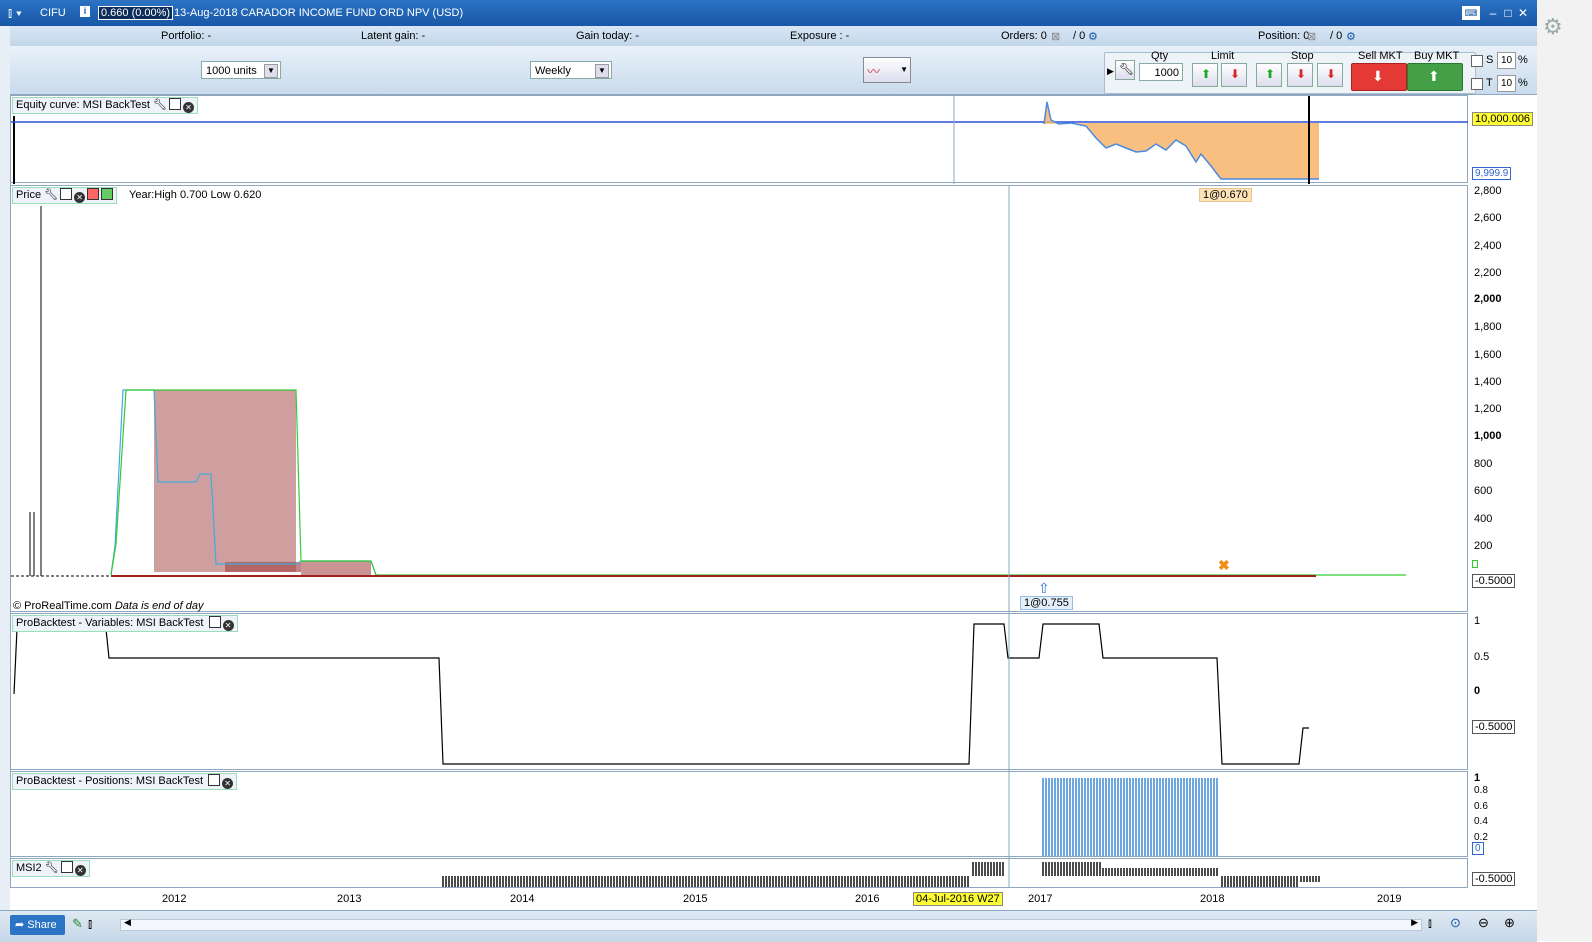  What do you see at coordinates (1553, 27) in the screenshot?
I see `gear-icon: ⚙` at bounding box center [1553, 27].